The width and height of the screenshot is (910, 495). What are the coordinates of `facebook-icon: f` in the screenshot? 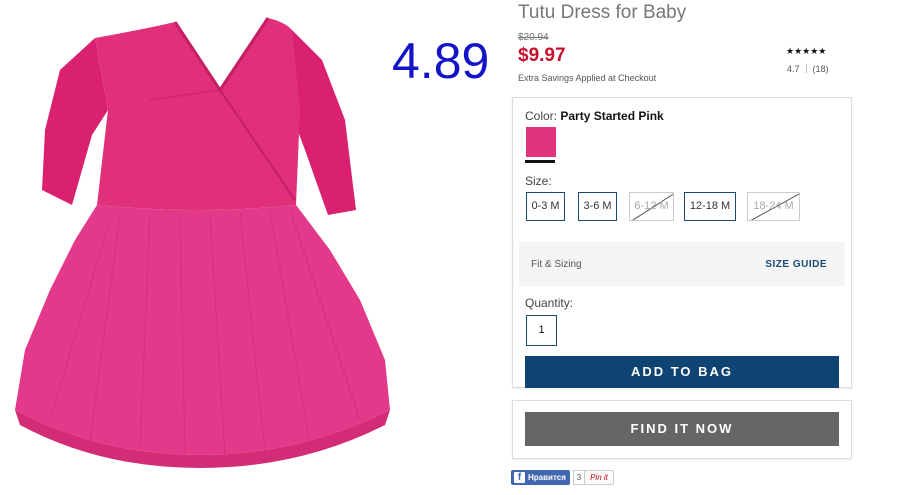 It's located at (519, 477).